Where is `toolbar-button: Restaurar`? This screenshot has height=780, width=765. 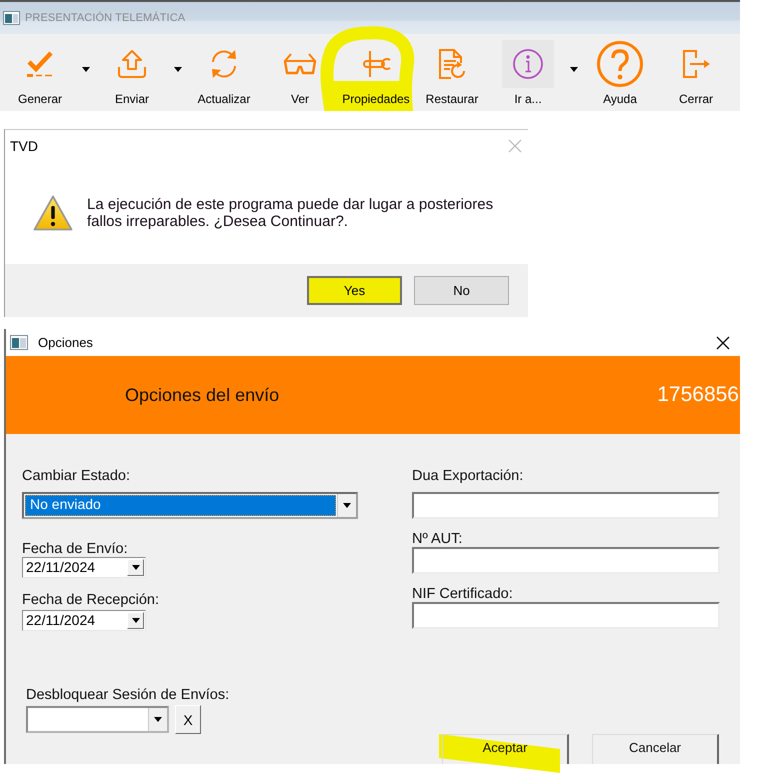 toolbar-button: Restaurar is located at coordinates (452, 73).